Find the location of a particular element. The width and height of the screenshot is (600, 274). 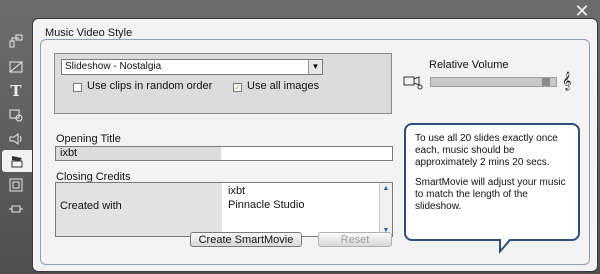

style-select-value: Slideshow - Nostalgia is located at coordinates (113, 66).